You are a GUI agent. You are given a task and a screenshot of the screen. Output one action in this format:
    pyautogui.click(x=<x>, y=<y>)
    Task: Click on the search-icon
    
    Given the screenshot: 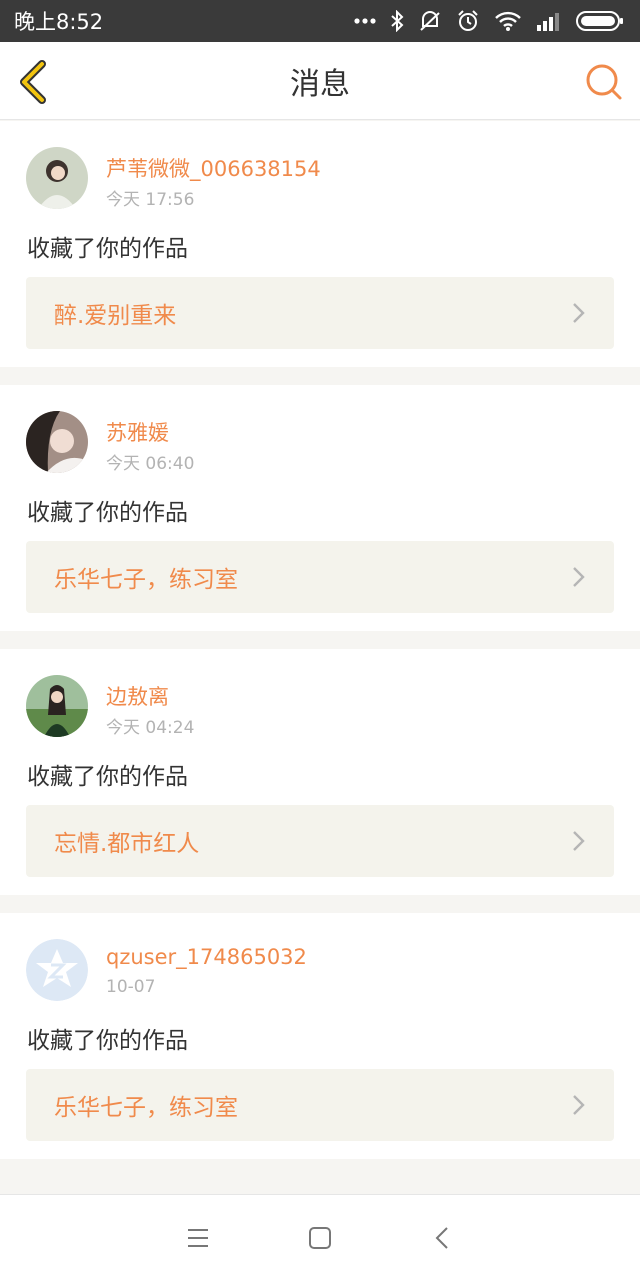 What is the action you would take?
    pyautogui.click(x=604, y=82)
    